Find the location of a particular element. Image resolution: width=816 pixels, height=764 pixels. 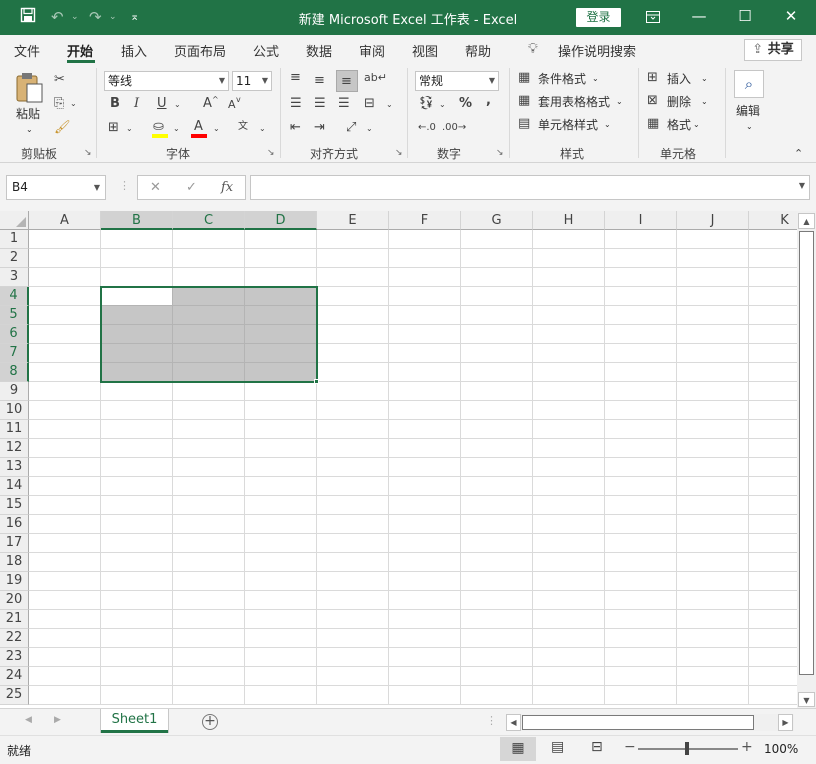

cell-c24 is located at coordinates (209, 676).